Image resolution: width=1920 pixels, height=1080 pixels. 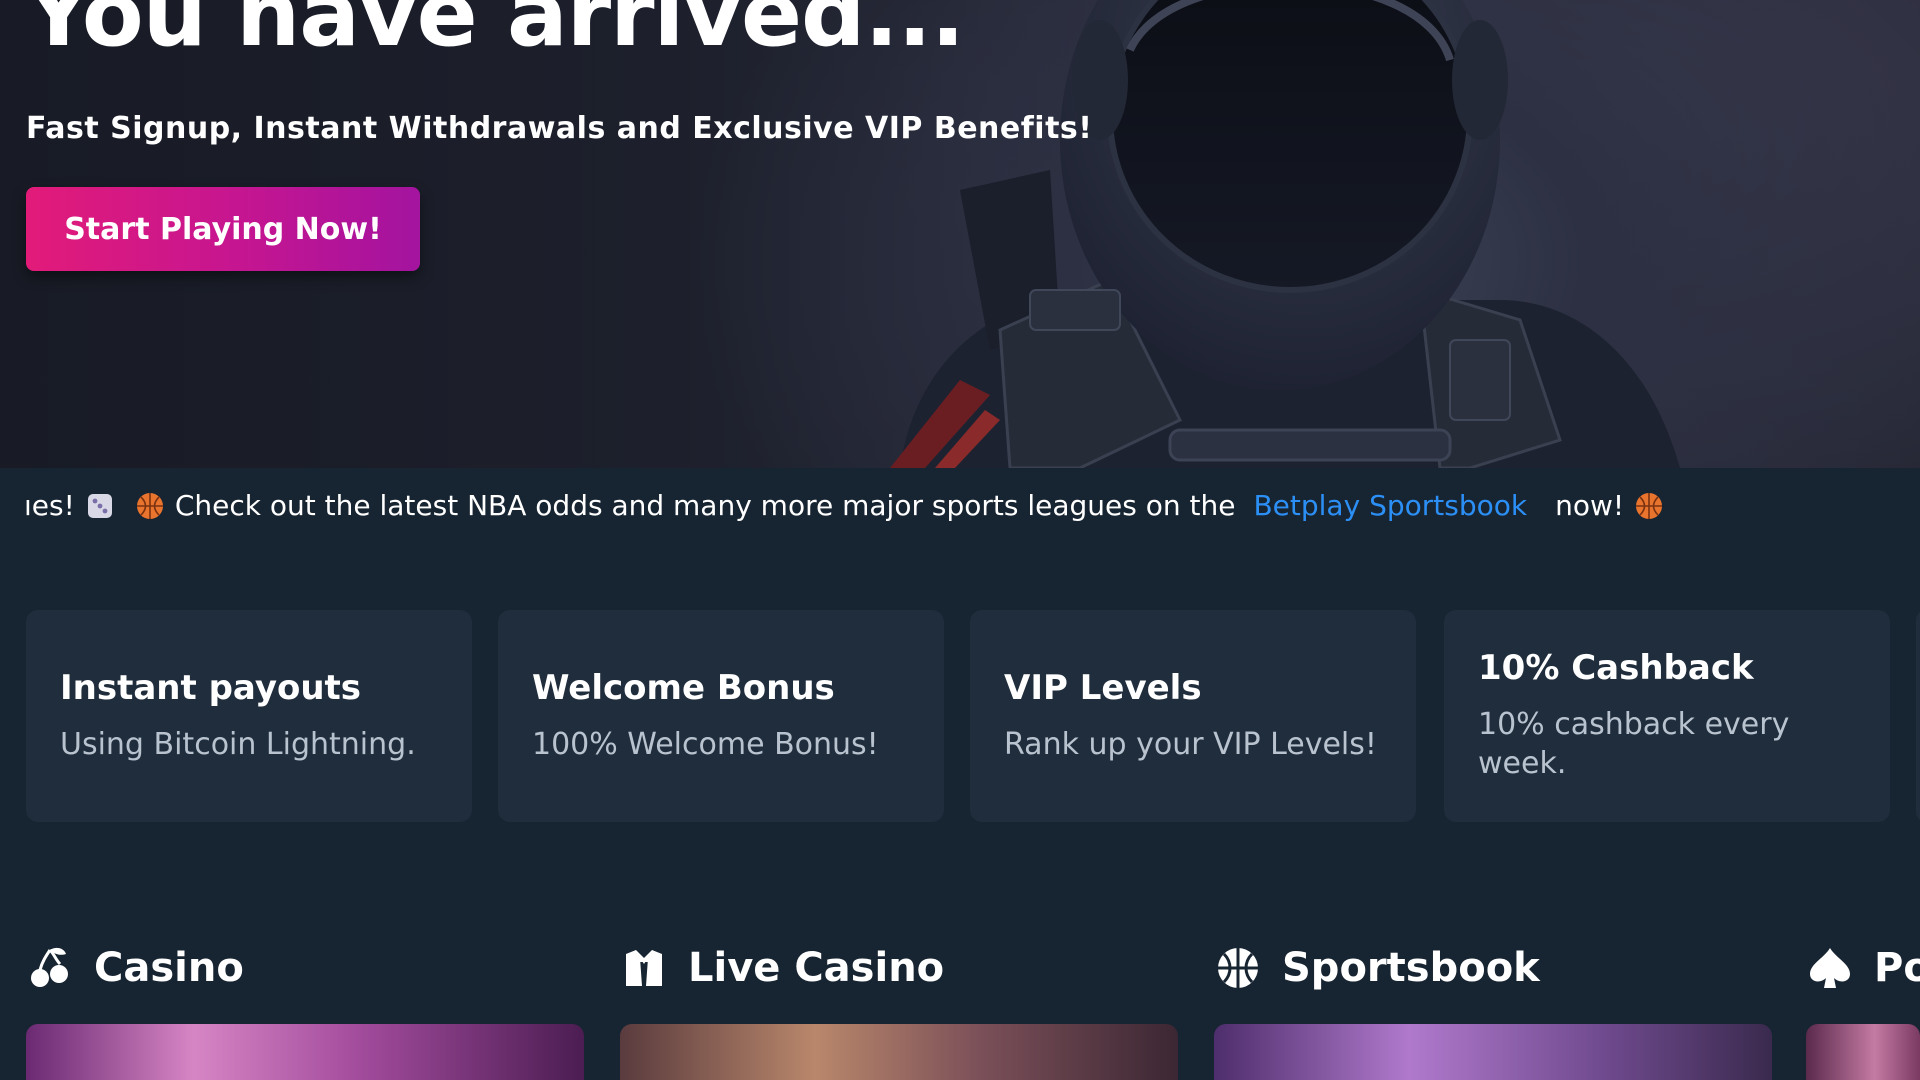 What do you see at coordinates (223, 229) in the screenshot?
I see `start-playing-button: Start Playing Now!` at bounding box center [223, 229].